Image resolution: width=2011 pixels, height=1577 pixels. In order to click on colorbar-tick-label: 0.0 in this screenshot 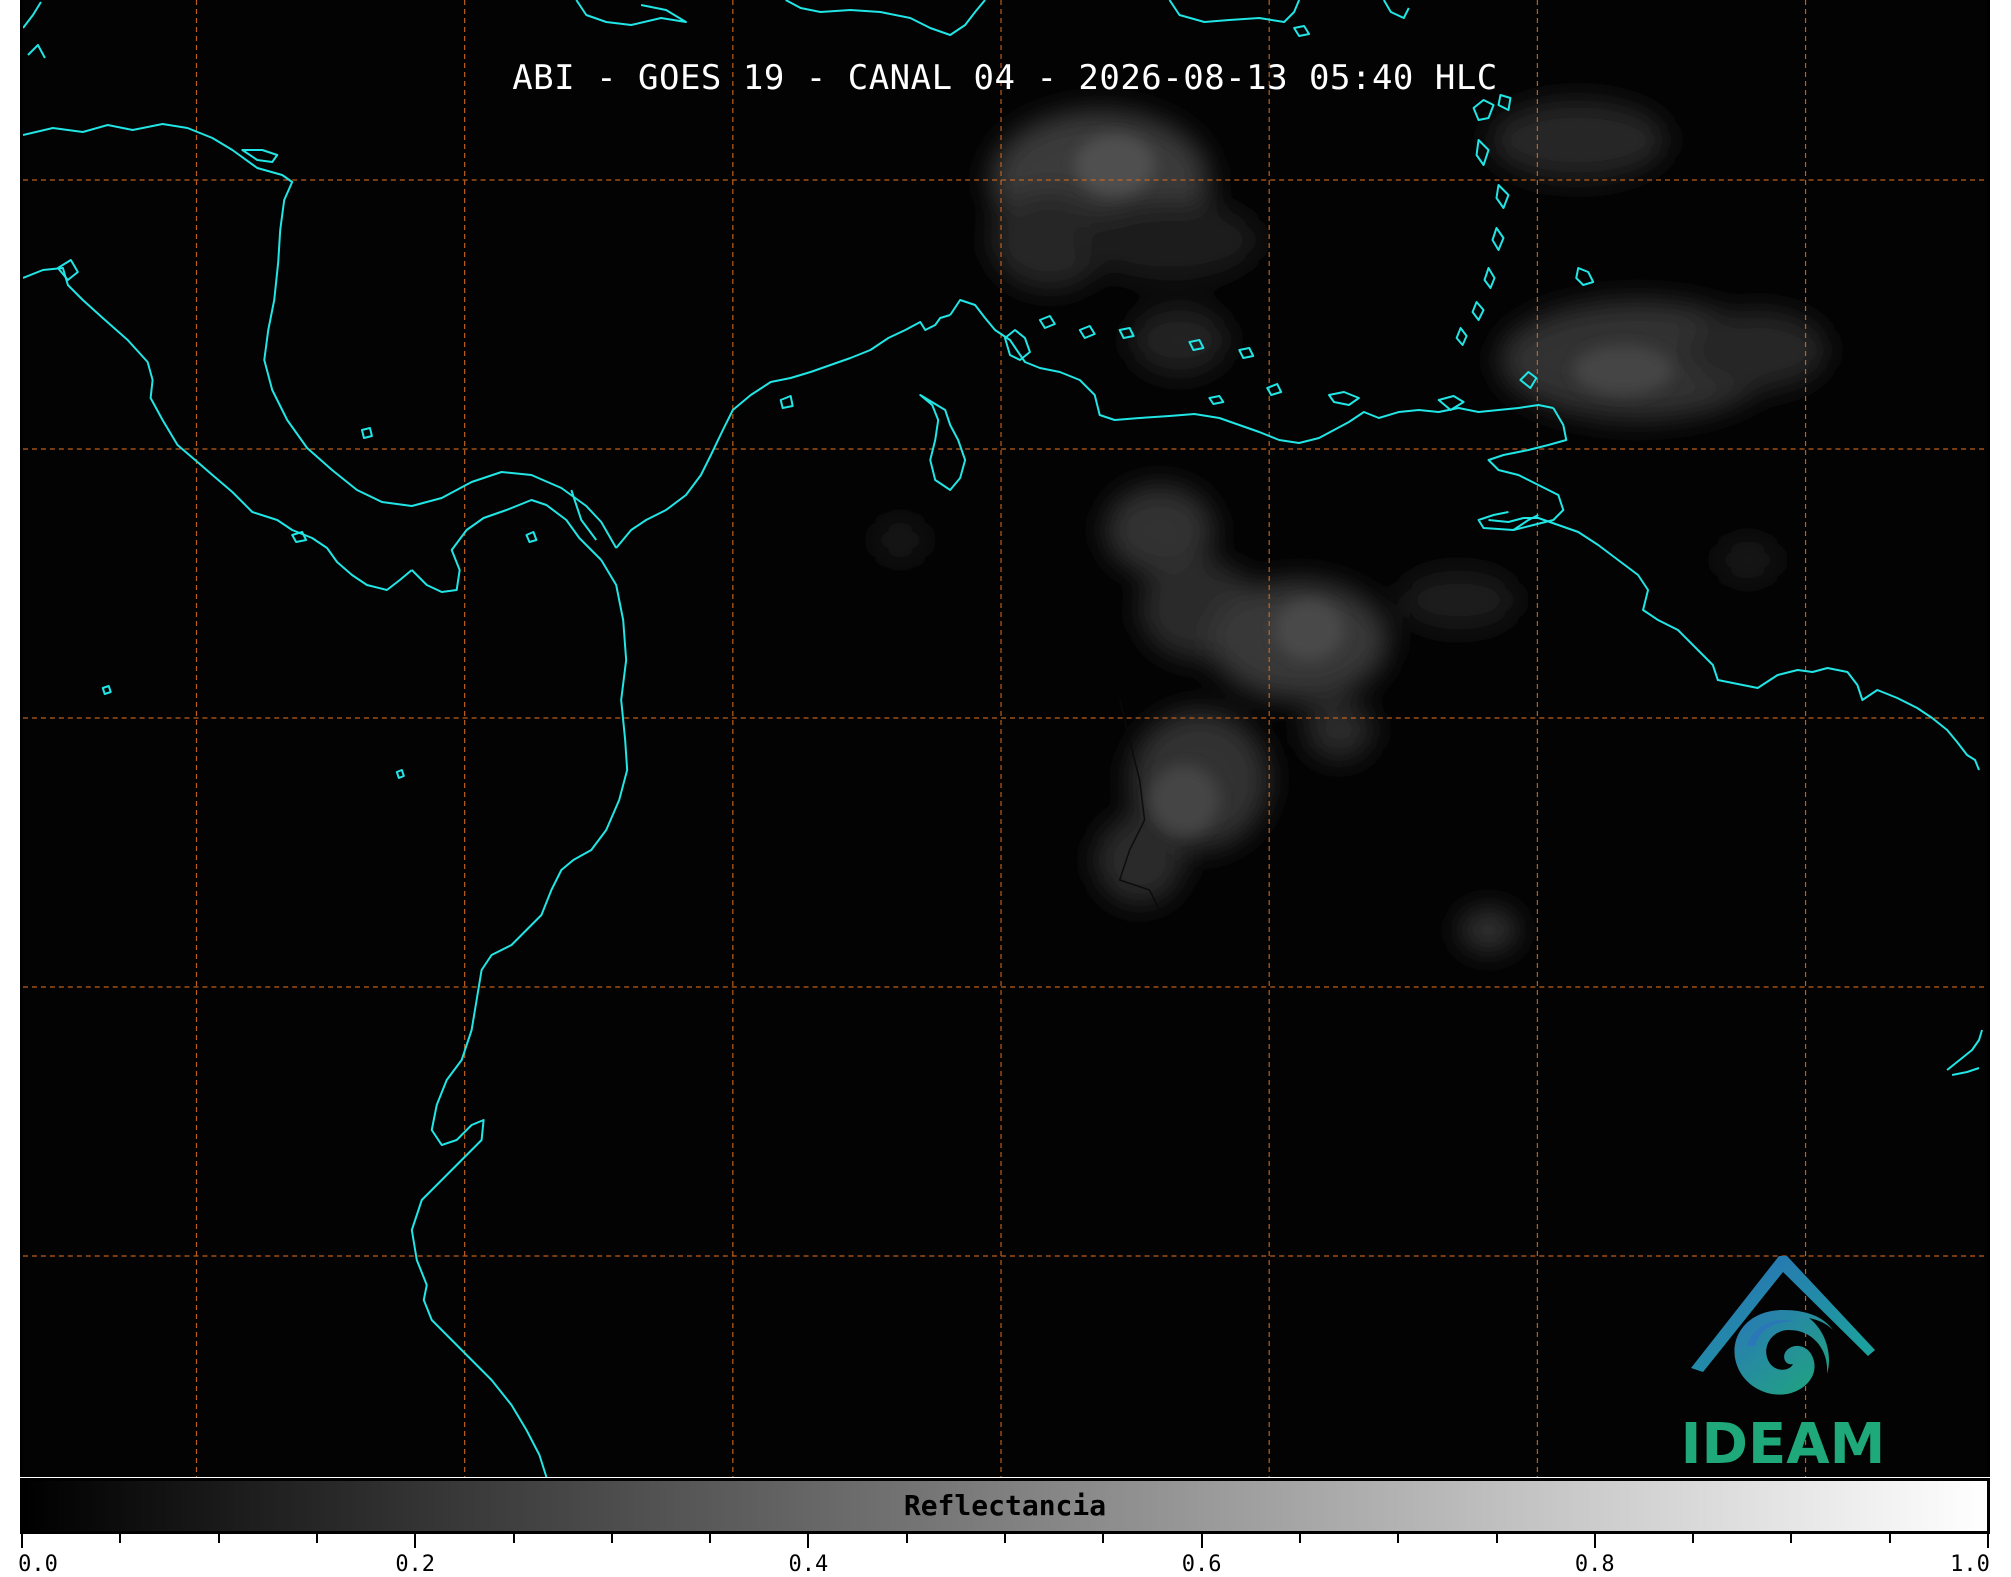, I will do `click(38, 1564)`.